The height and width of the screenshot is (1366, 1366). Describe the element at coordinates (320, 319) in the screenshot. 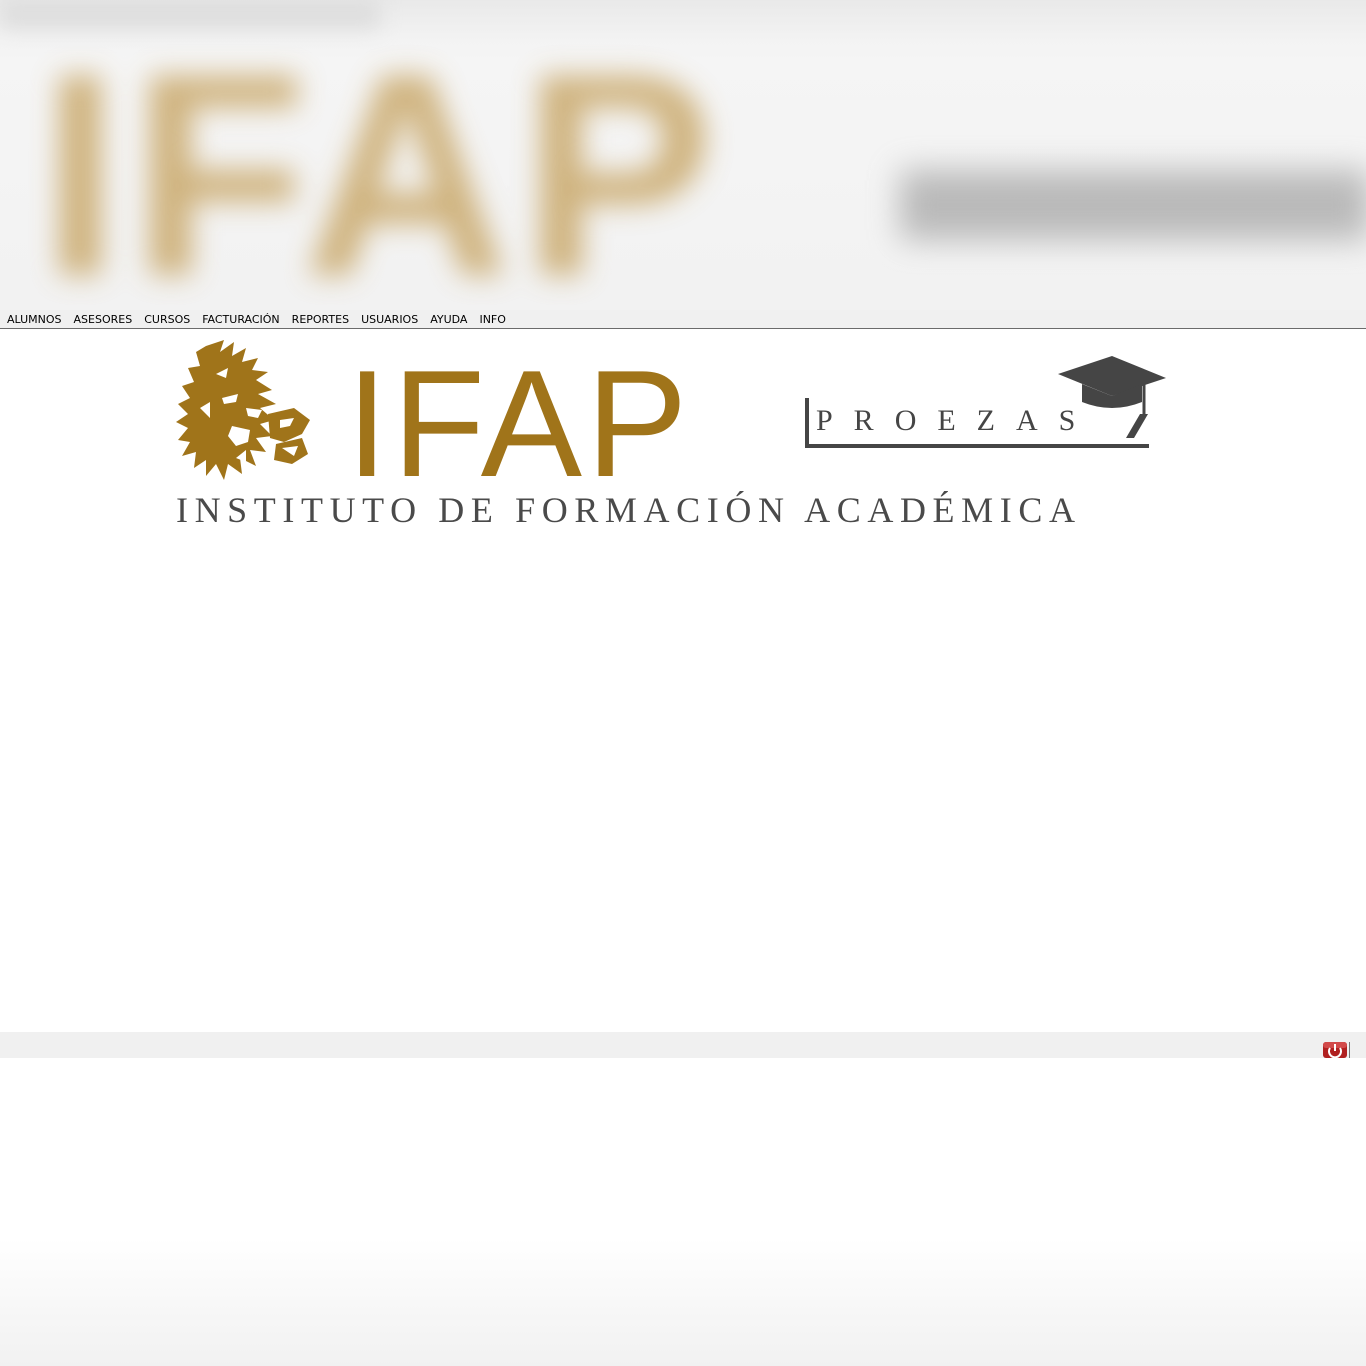

I see `menu-item-reportes: REPORTES` at that location.